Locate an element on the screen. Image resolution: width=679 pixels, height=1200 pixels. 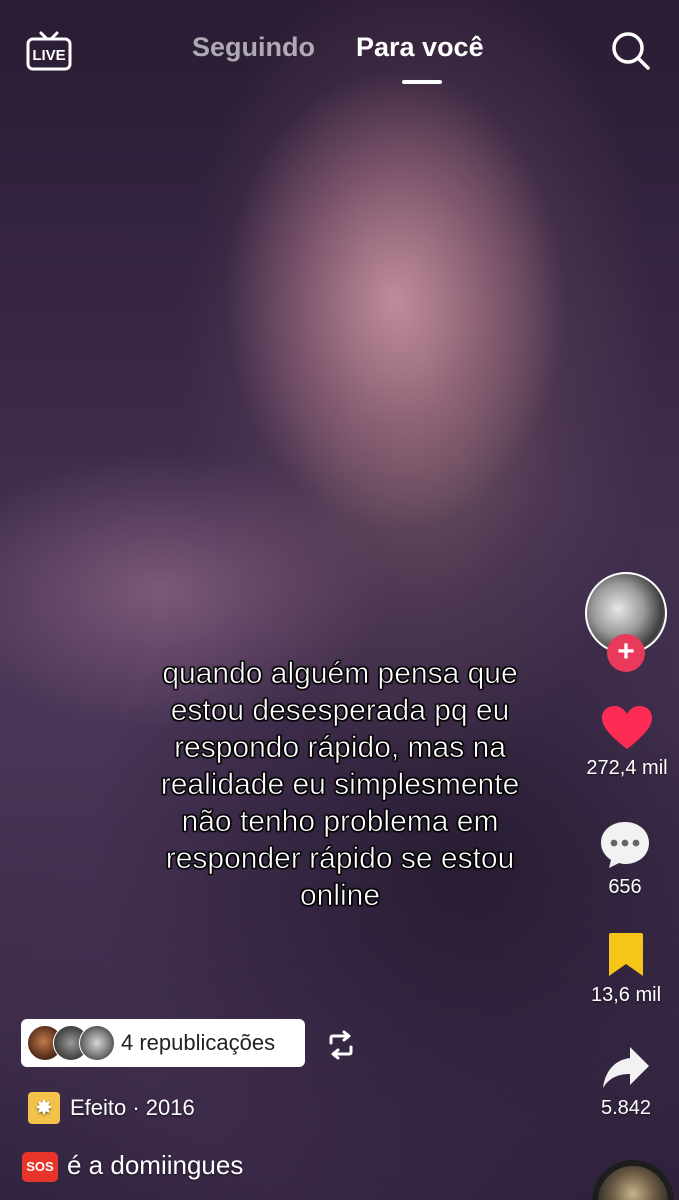
search-icon is located at coordinates (631, 51).